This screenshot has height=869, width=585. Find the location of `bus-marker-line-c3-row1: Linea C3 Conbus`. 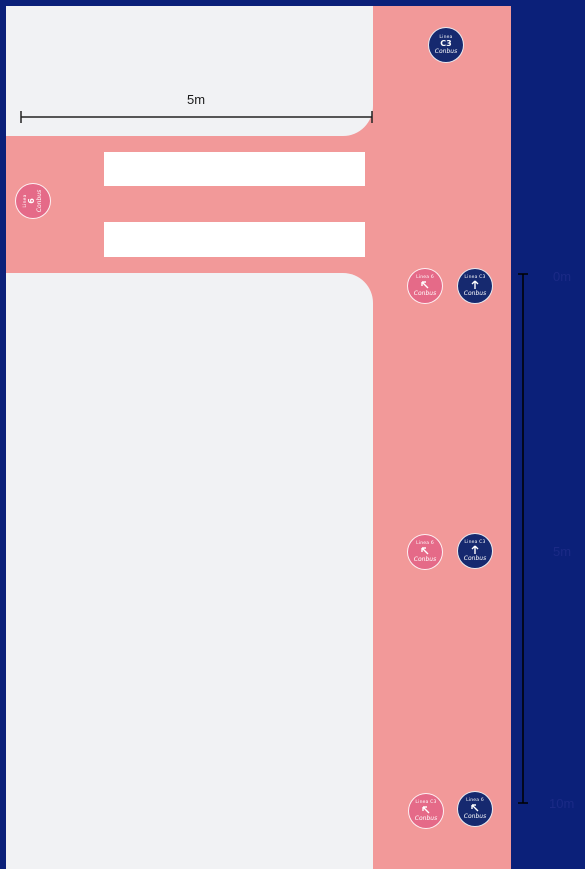

bus-marker-line-c3-row1: Linea C3 Conbus is located at coordinates (475, 286).